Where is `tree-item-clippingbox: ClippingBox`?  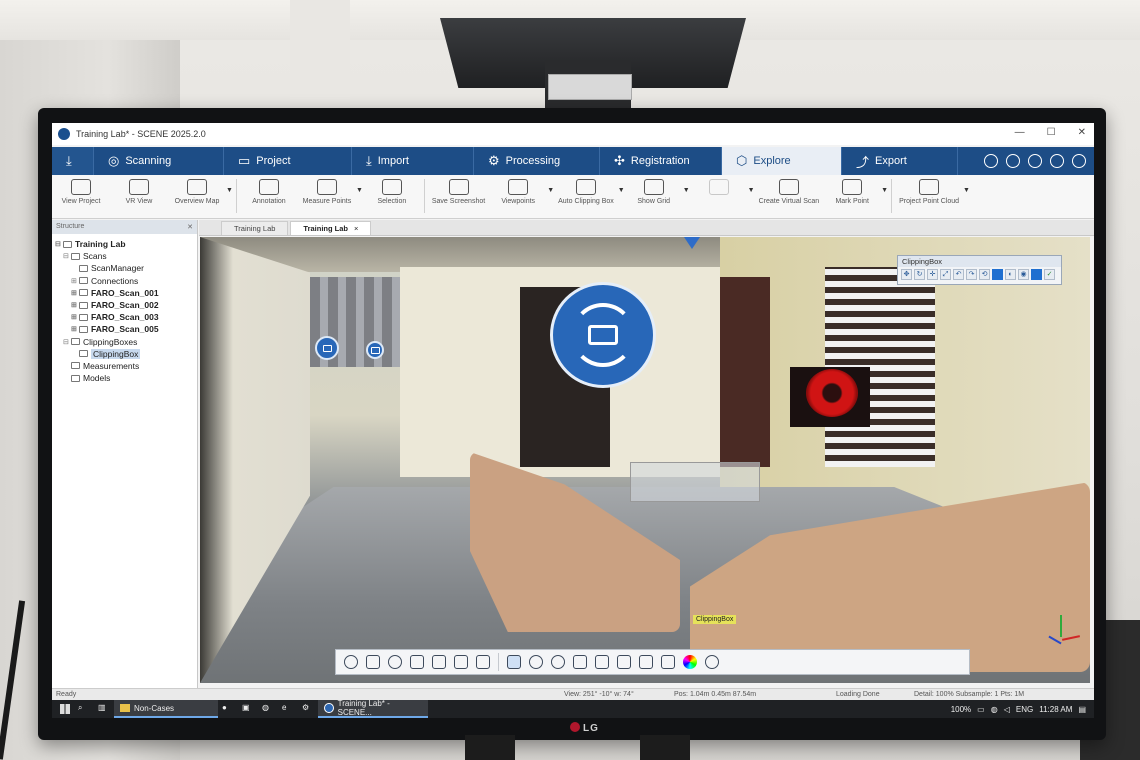
tree-item-clippingbox: ClippingBox is located at coordinates (124, 354).